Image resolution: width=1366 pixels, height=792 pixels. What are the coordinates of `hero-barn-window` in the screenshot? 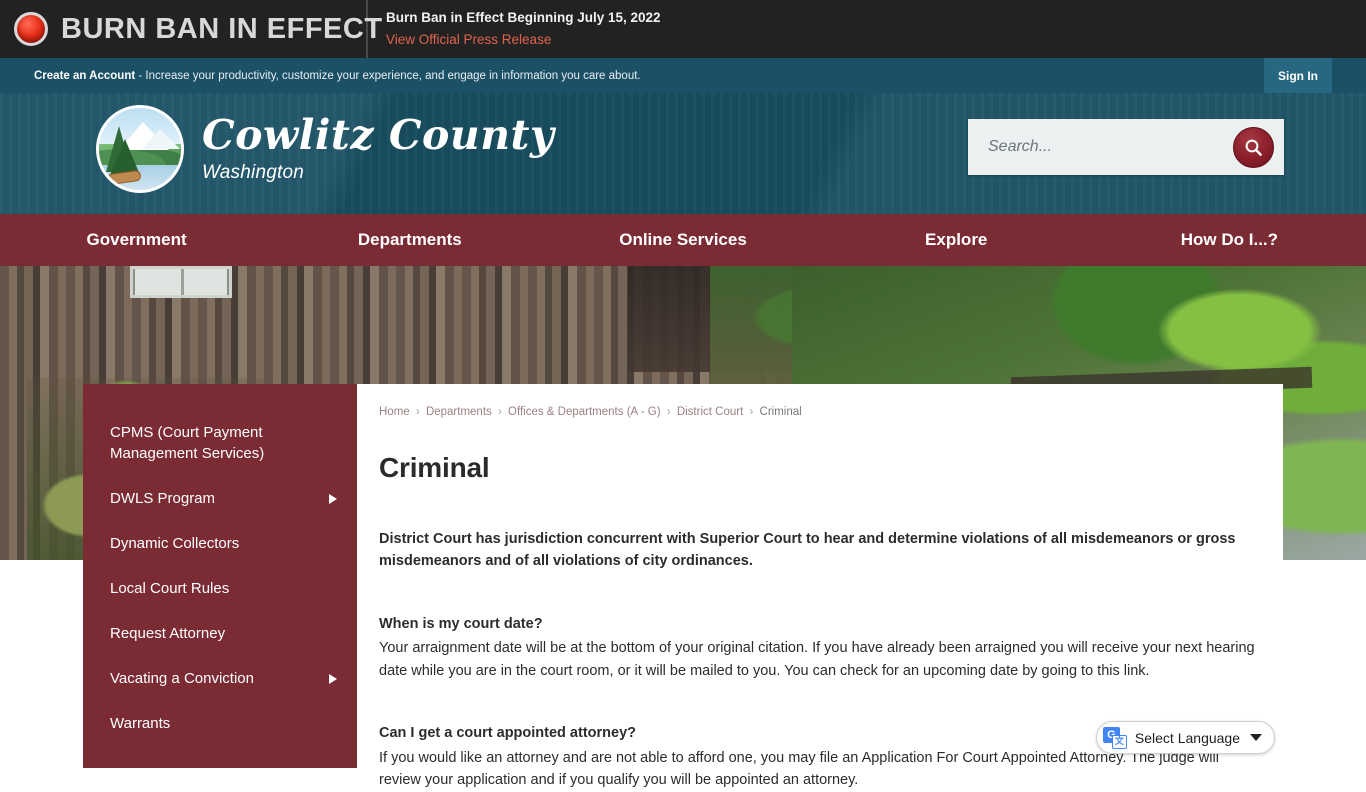 It's located at (181, 282).